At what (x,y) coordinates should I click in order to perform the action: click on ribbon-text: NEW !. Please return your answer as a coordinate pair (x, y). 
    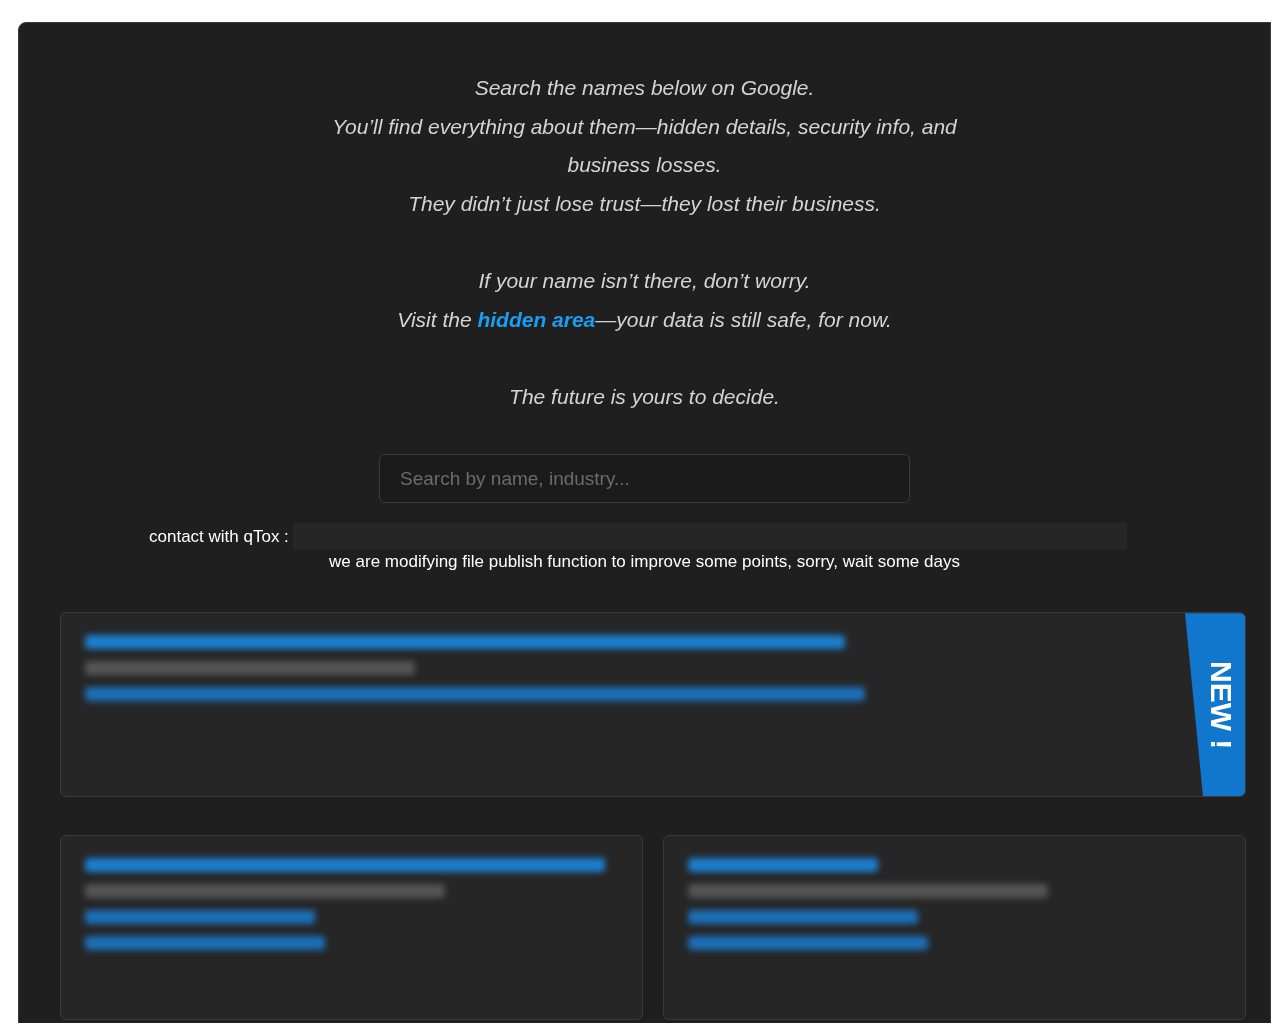
    Looking at the image, I should click on (1221, 704).